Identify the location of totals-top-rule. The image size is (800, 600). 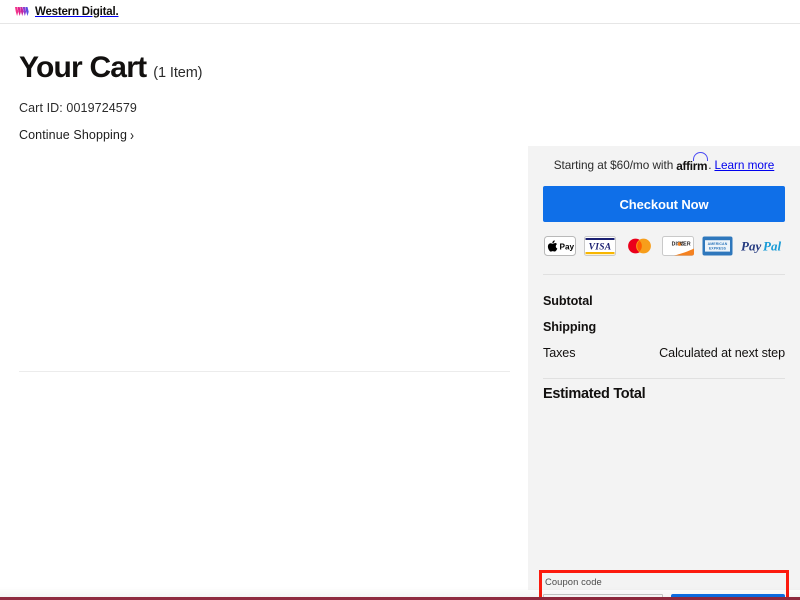
(664, 274).